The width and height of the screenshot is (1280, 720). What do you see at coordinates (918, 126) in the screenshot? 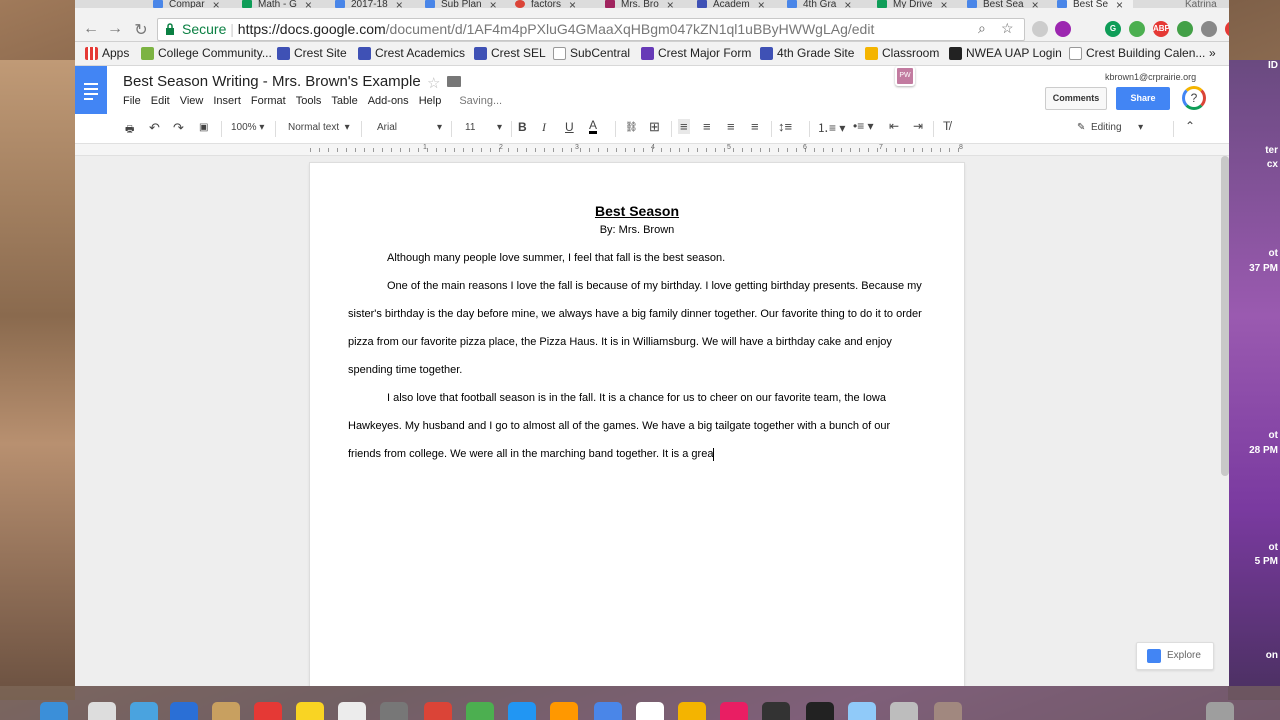
I see `increase-indent-icon: ⇥` at bounding box center [918, 126].